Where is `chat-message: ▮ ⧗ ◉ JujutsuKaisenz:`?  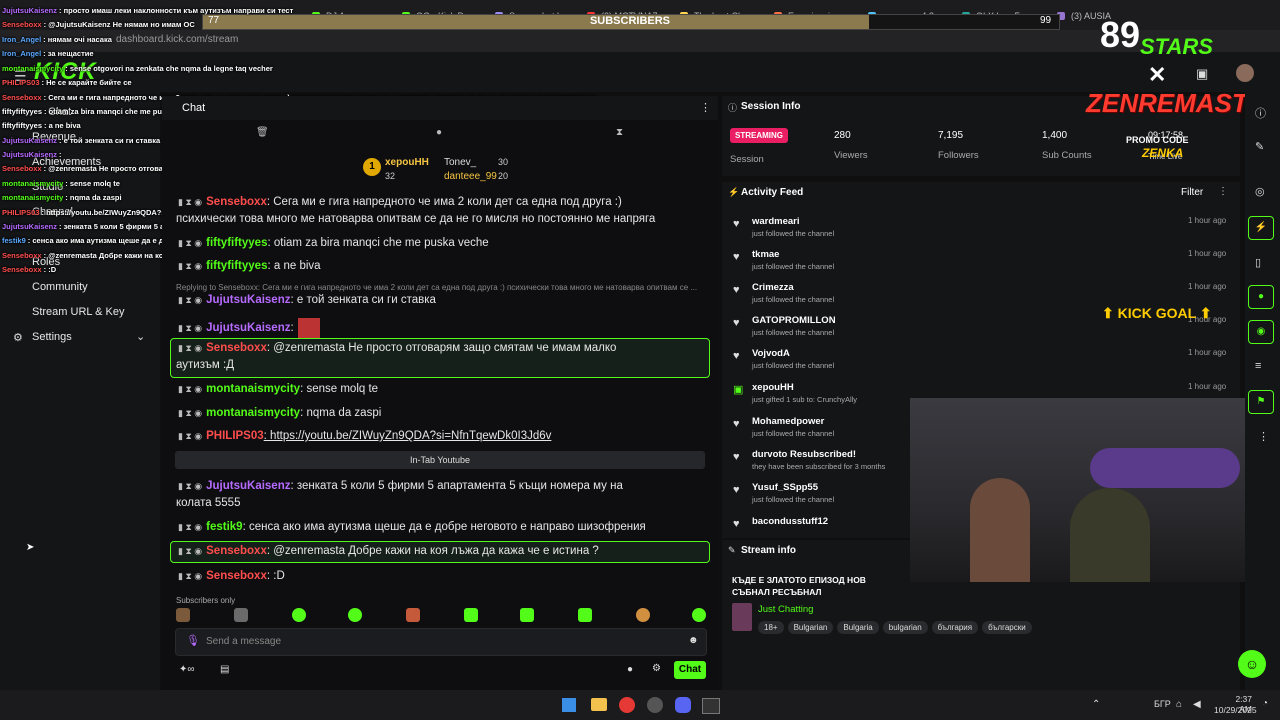
chat-message: ▮ ⧗ ◉ JujutsuKaisenz: is located at coordinates (249, 328).